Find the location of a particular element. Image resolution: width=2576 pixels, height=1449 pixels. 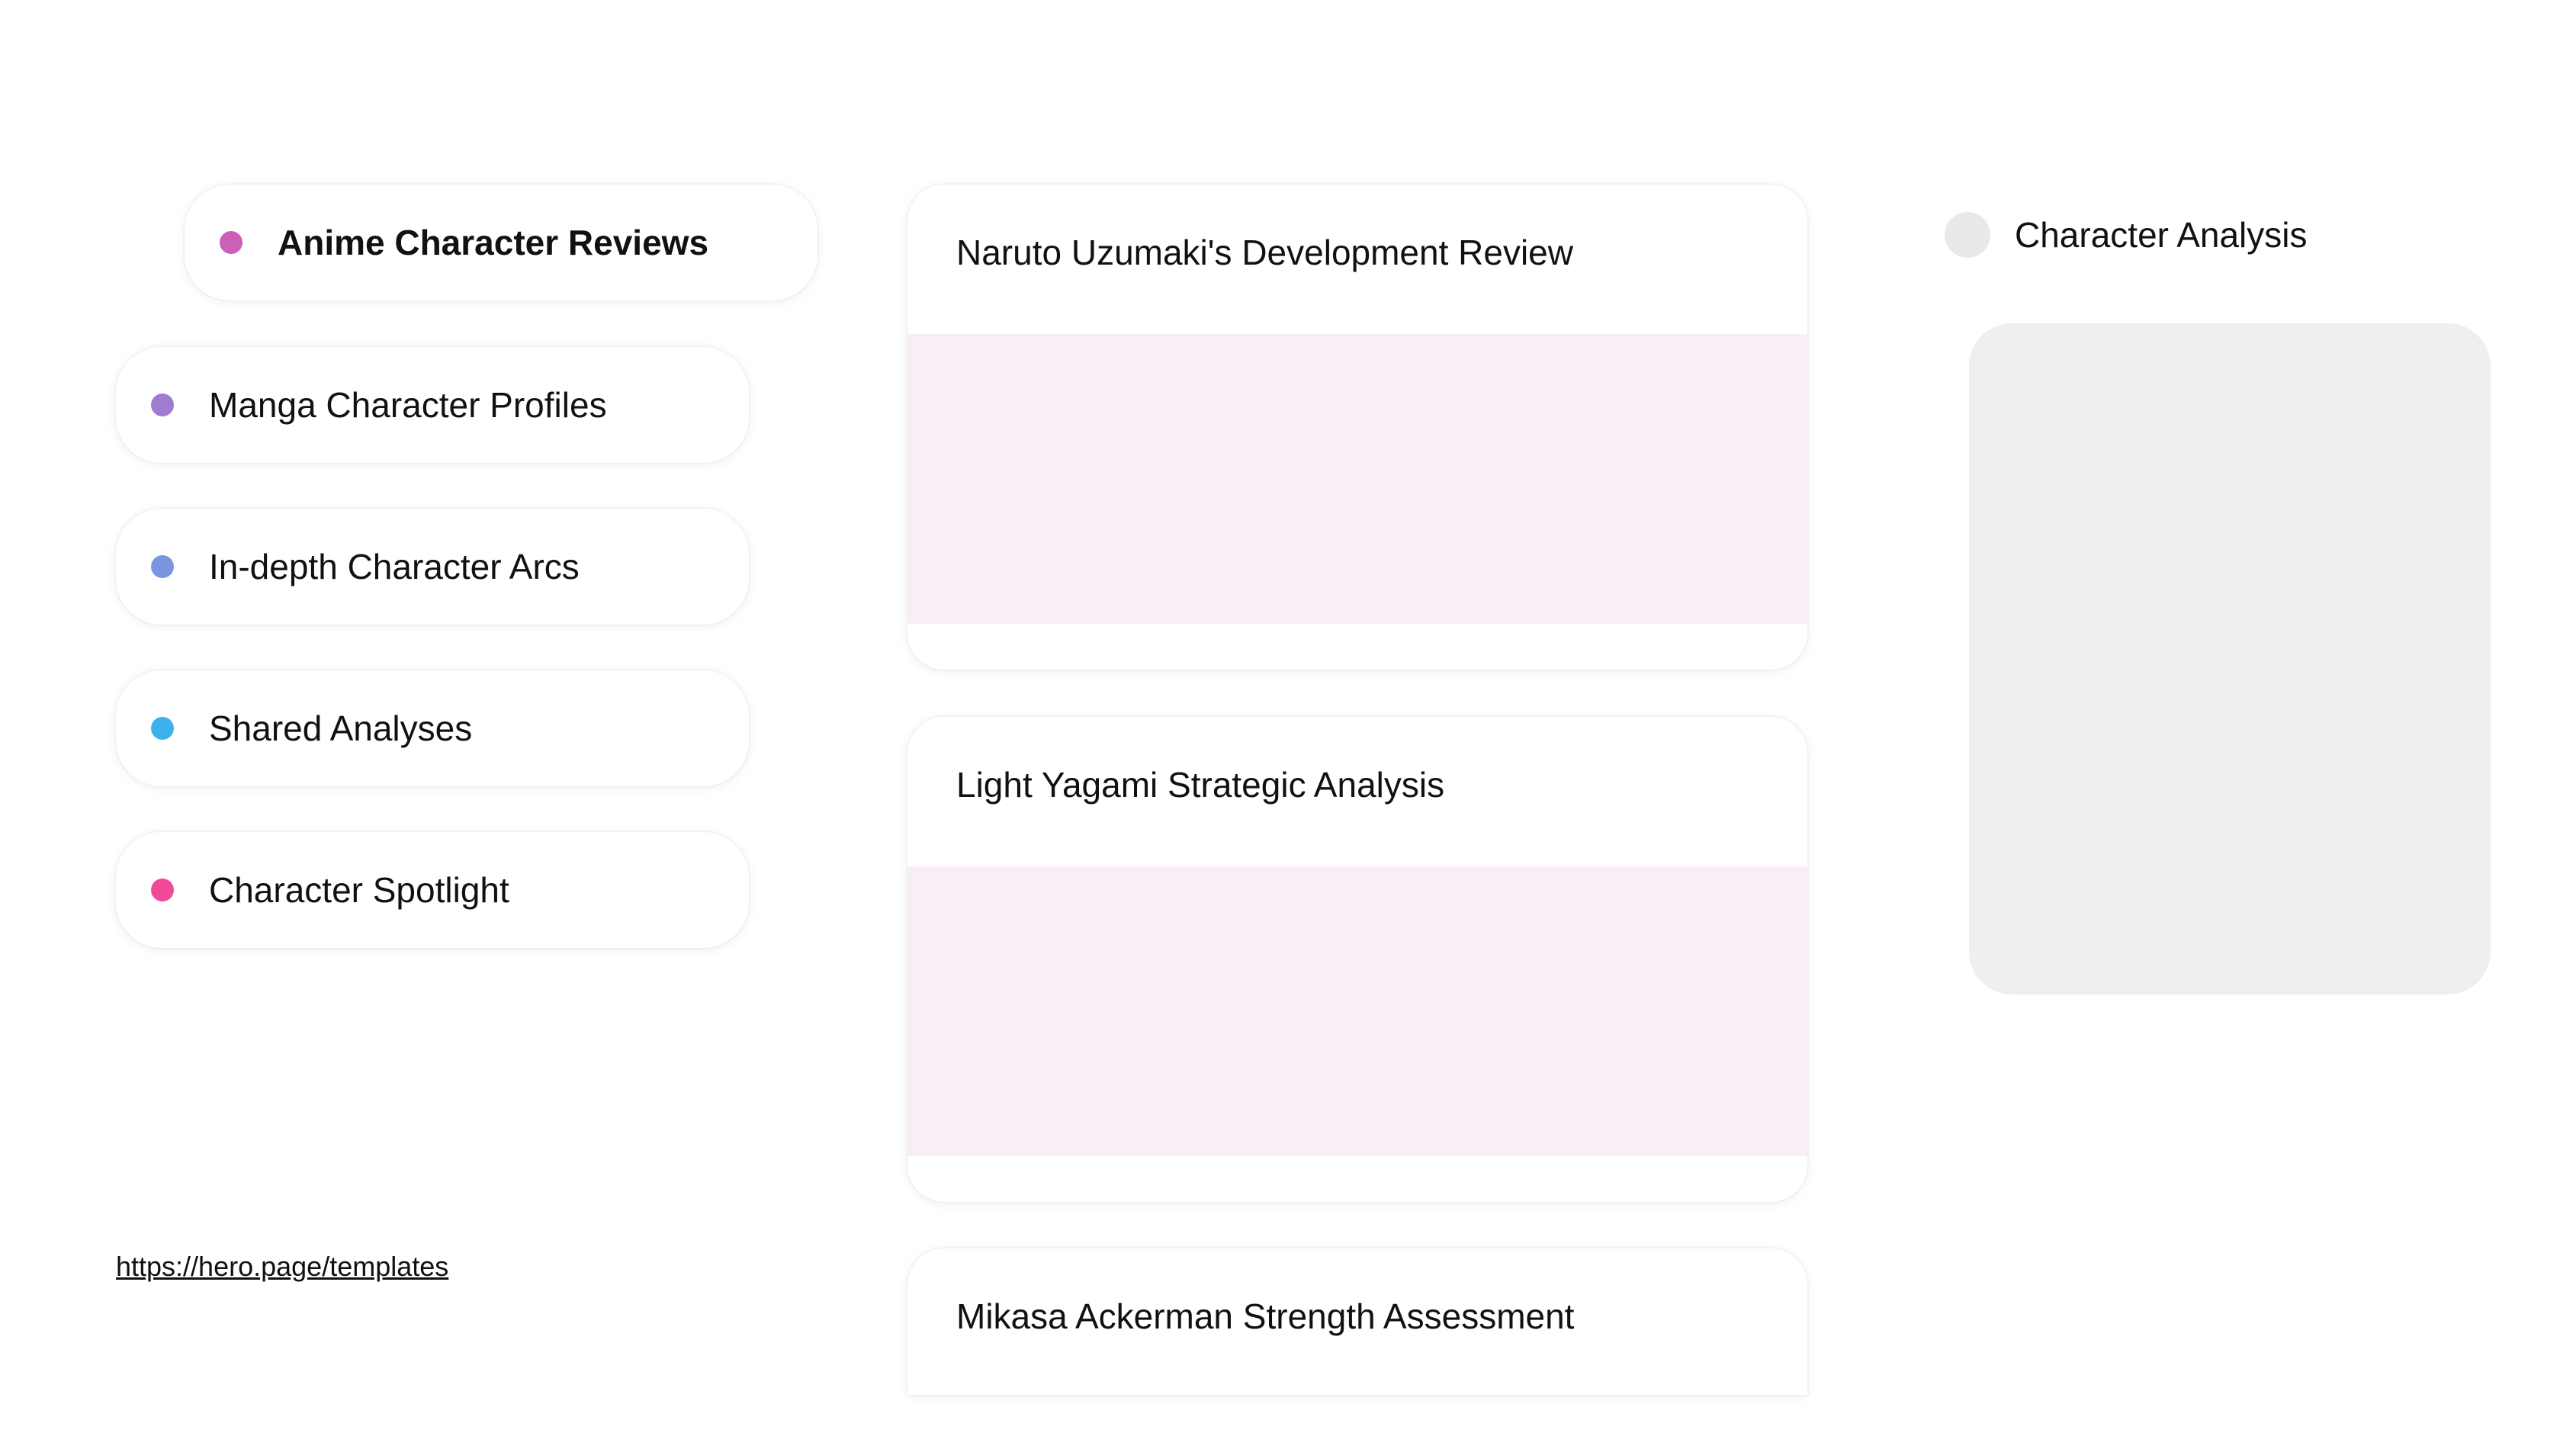

sidebar-item-character-spotlight: Character Spotlight is located at coordinates (432, 890).